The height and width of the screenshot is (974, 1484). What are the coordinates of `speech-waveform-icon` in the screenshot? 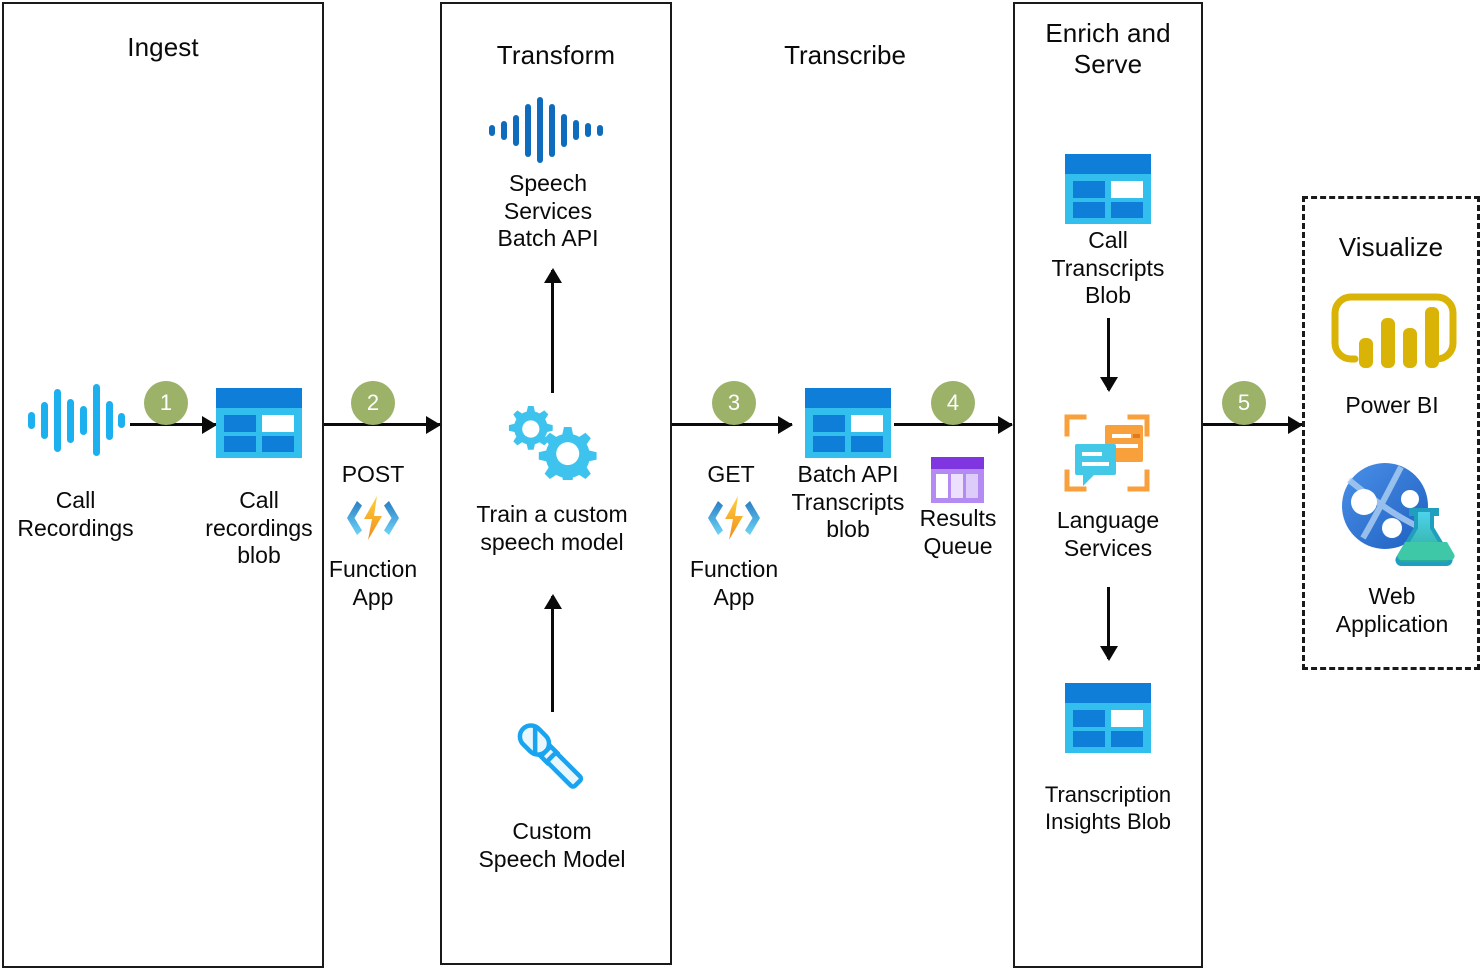 It's located at (547, 130).